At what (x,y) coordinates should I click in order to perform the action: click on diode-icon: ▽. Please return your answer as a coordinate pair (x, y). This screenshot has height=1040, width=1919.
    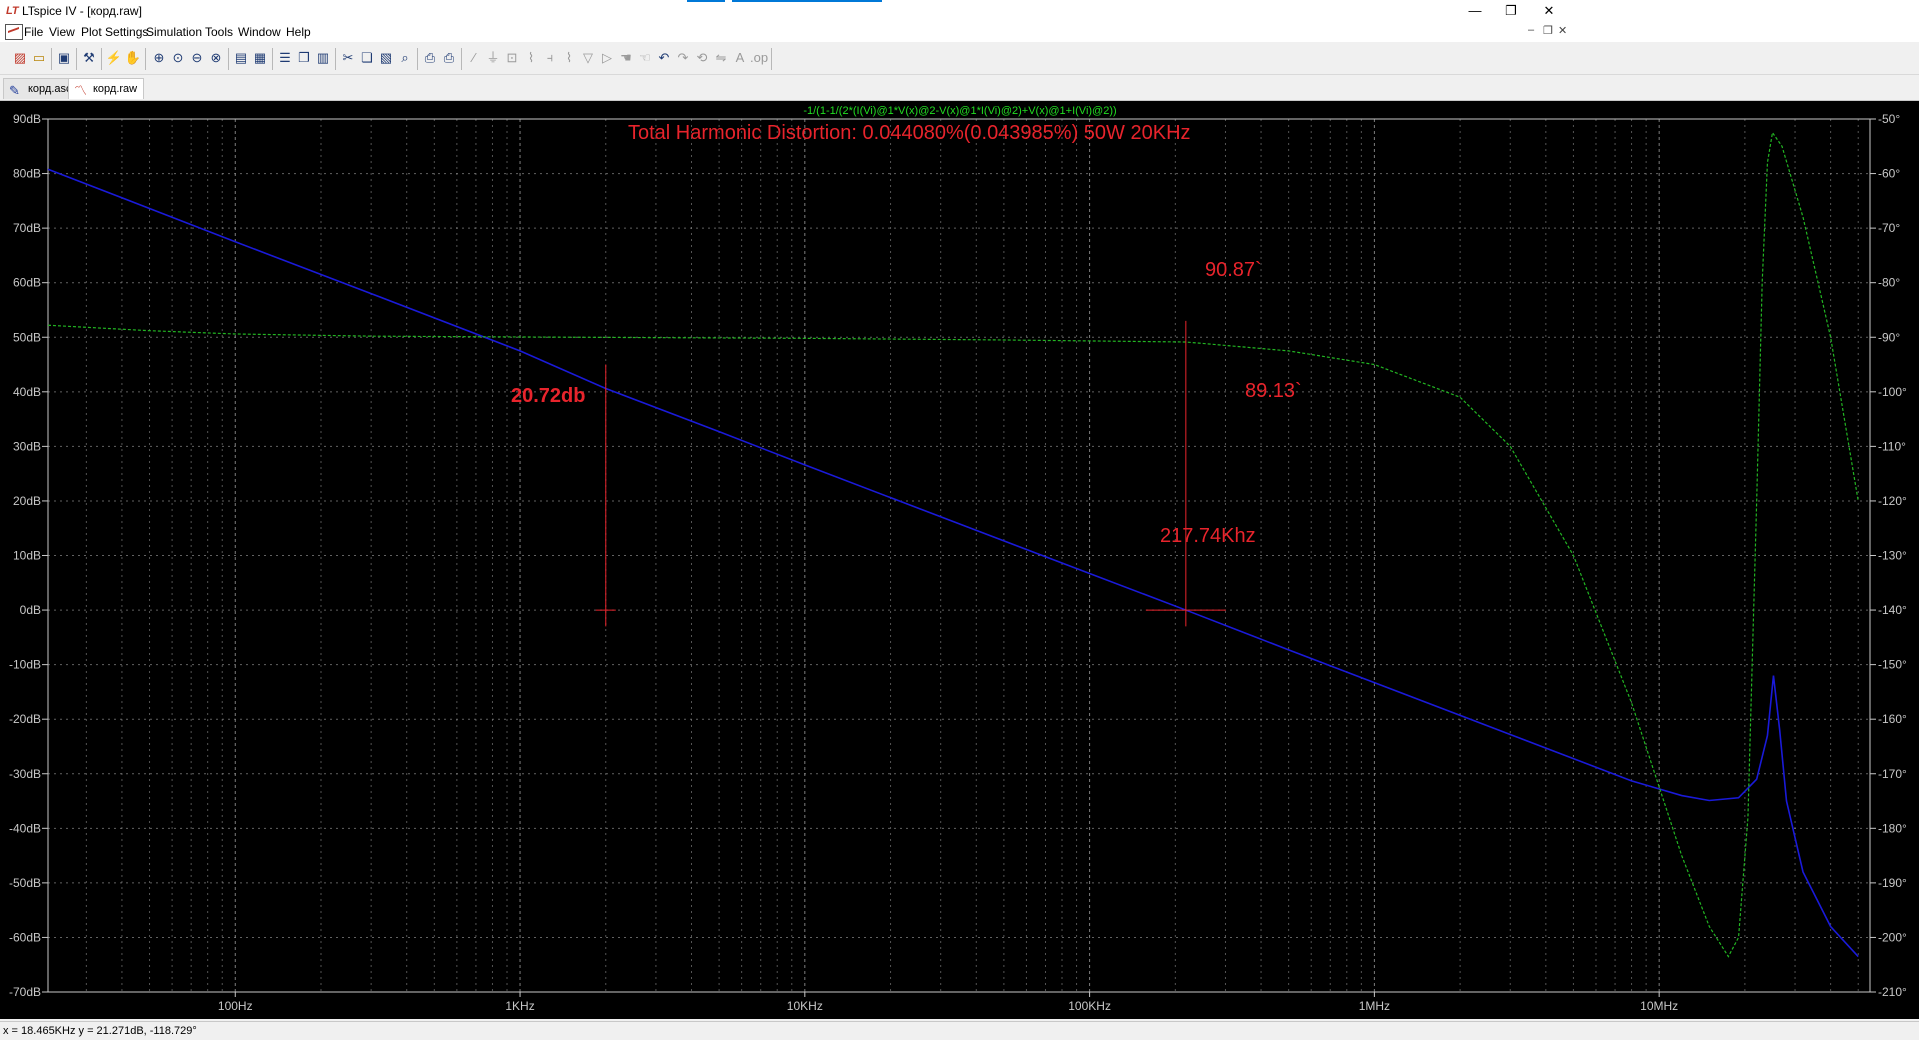
    Looking at the image, I should click on (588, 58).